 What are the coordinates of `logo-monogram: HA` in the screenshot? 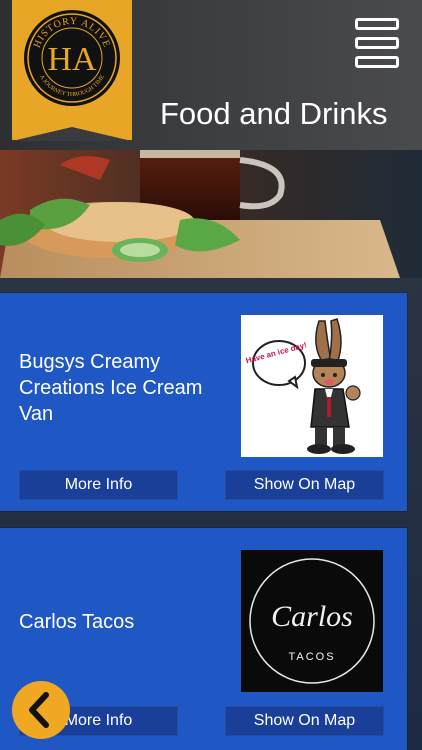 It's located at (72, 59).